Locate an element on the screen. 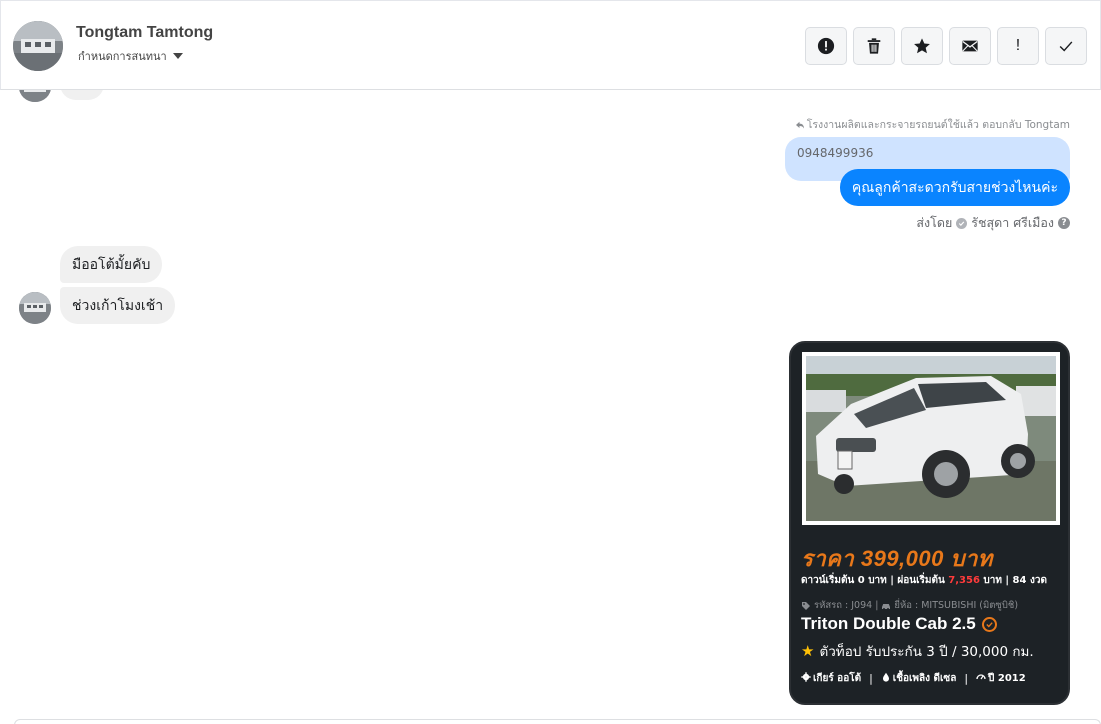 This screenshot has height=724, width=1101. alert-circle-icon is located at coordinates (826, 46).